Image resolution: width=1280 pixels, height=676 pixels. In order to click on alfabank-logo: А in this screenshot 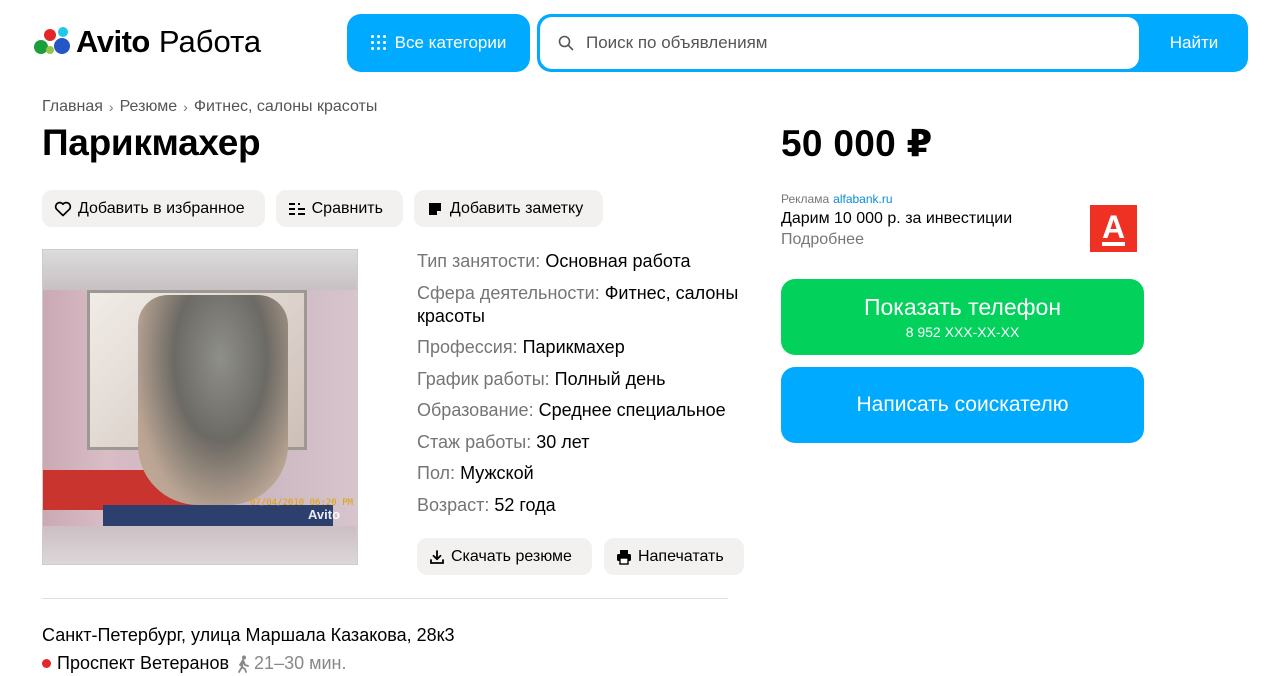, I will do `click(1113, 228)`.